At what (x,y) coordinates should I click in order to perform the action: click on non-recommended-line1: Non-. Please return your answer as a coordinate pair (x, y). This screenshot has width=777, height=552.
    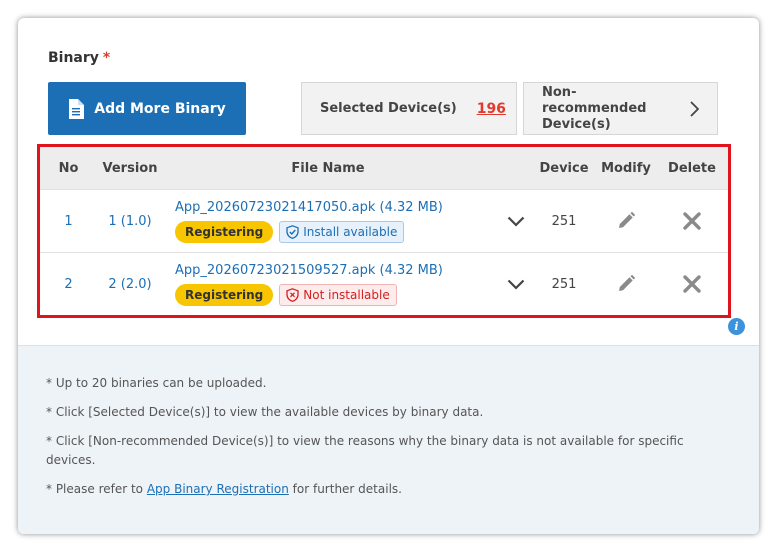
    Looking at the image, I should click on (559, 92).